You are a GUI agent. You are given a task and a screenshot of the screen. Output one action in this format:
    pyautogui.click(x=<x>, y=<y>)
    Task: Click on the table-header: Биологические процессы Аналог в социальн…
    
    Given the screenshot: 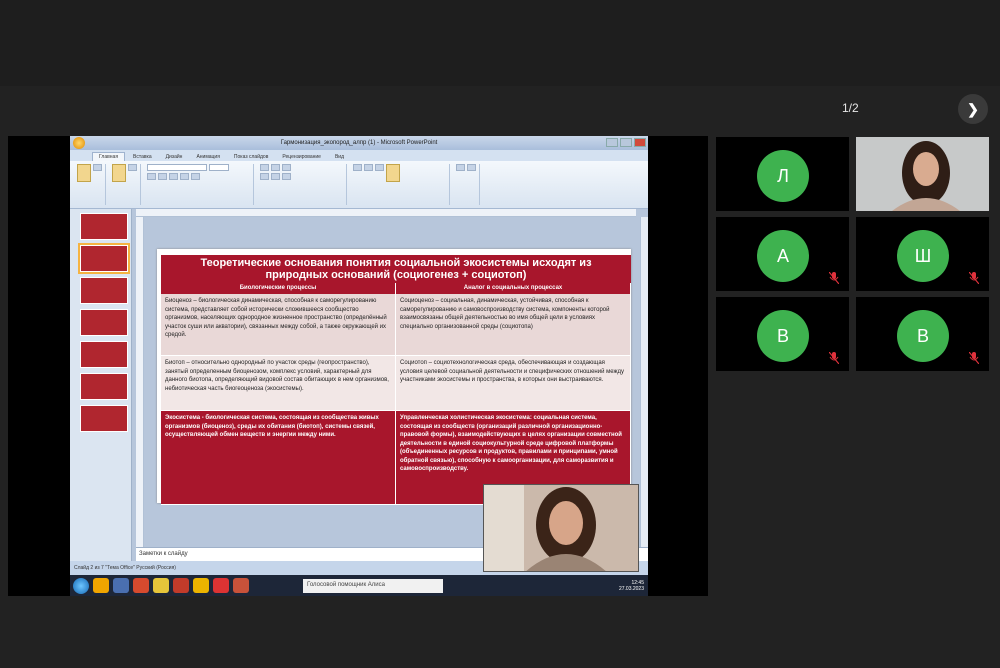 What is the action you would take?
    pyautogui.click(x=396, y=288)
    